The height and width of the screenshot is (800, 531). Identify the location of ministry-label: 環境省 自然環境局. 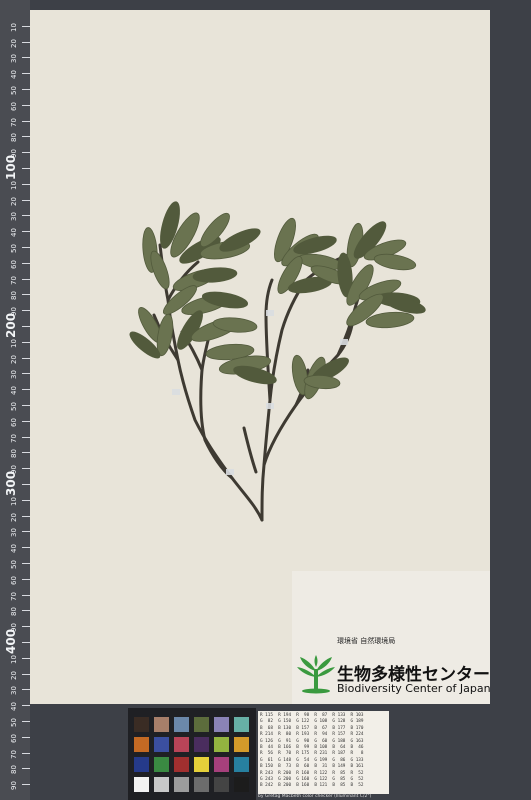
(366, 641).